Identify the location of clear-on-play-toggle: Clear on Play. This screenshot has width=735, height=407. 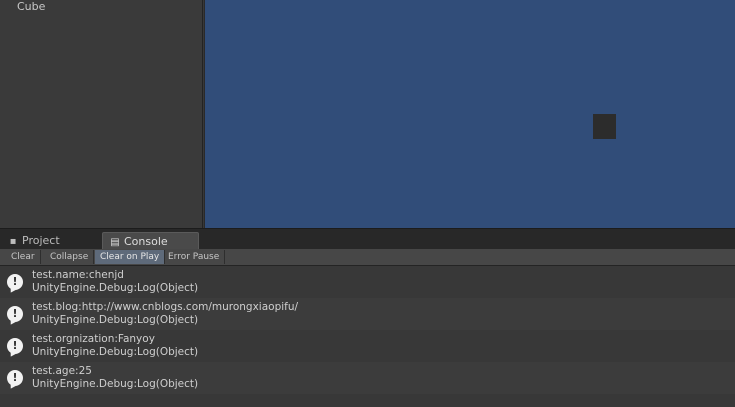
(130, 257).